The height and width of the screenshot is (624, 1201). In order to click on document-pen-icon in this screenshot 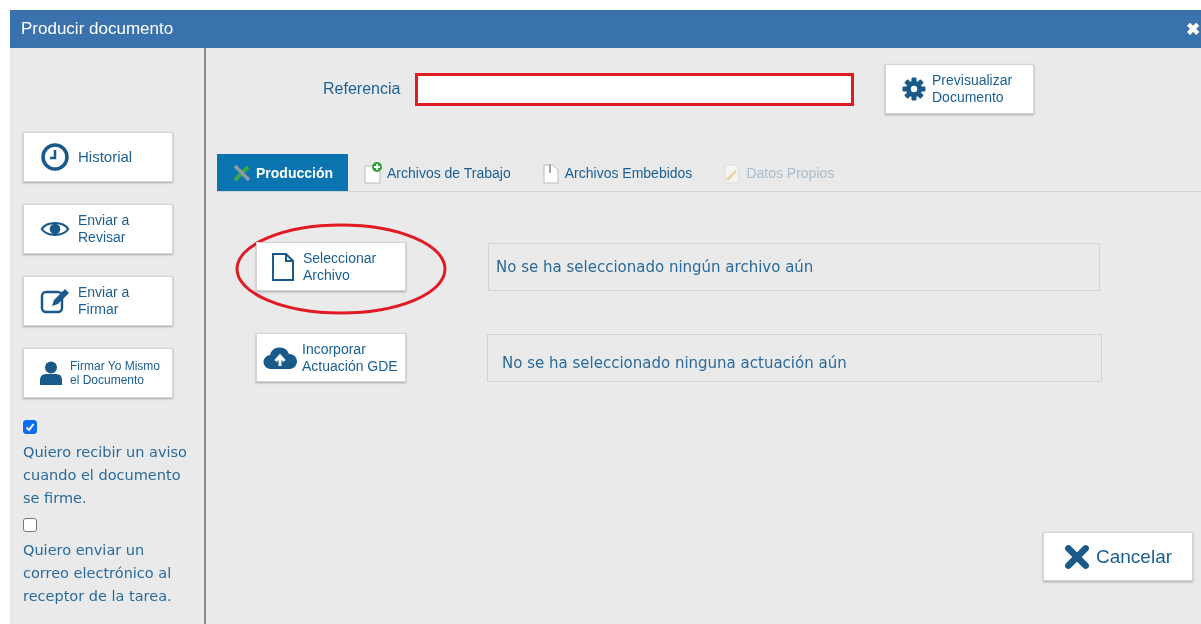, I will do `click(732, 172)`.